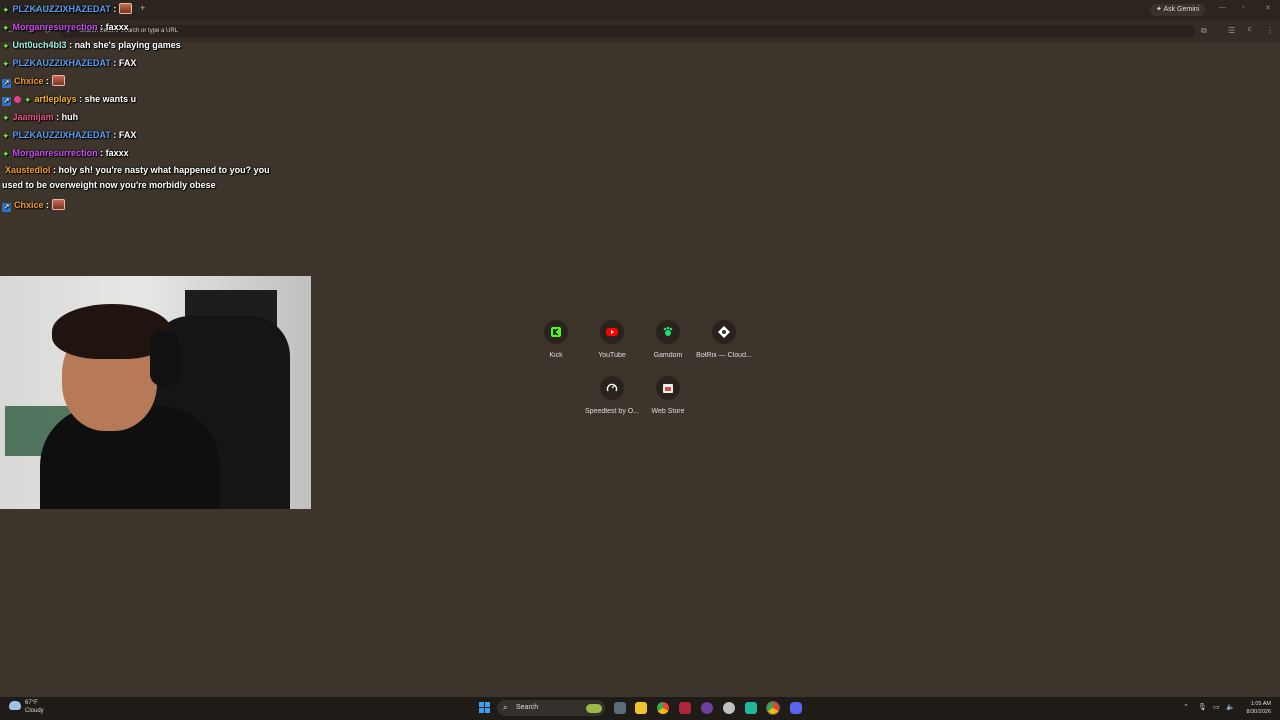  What do you see at coordinates (1216, 707) in the screenshot?
I see `network-icon: ▭` at bounding box center [1216, 707].